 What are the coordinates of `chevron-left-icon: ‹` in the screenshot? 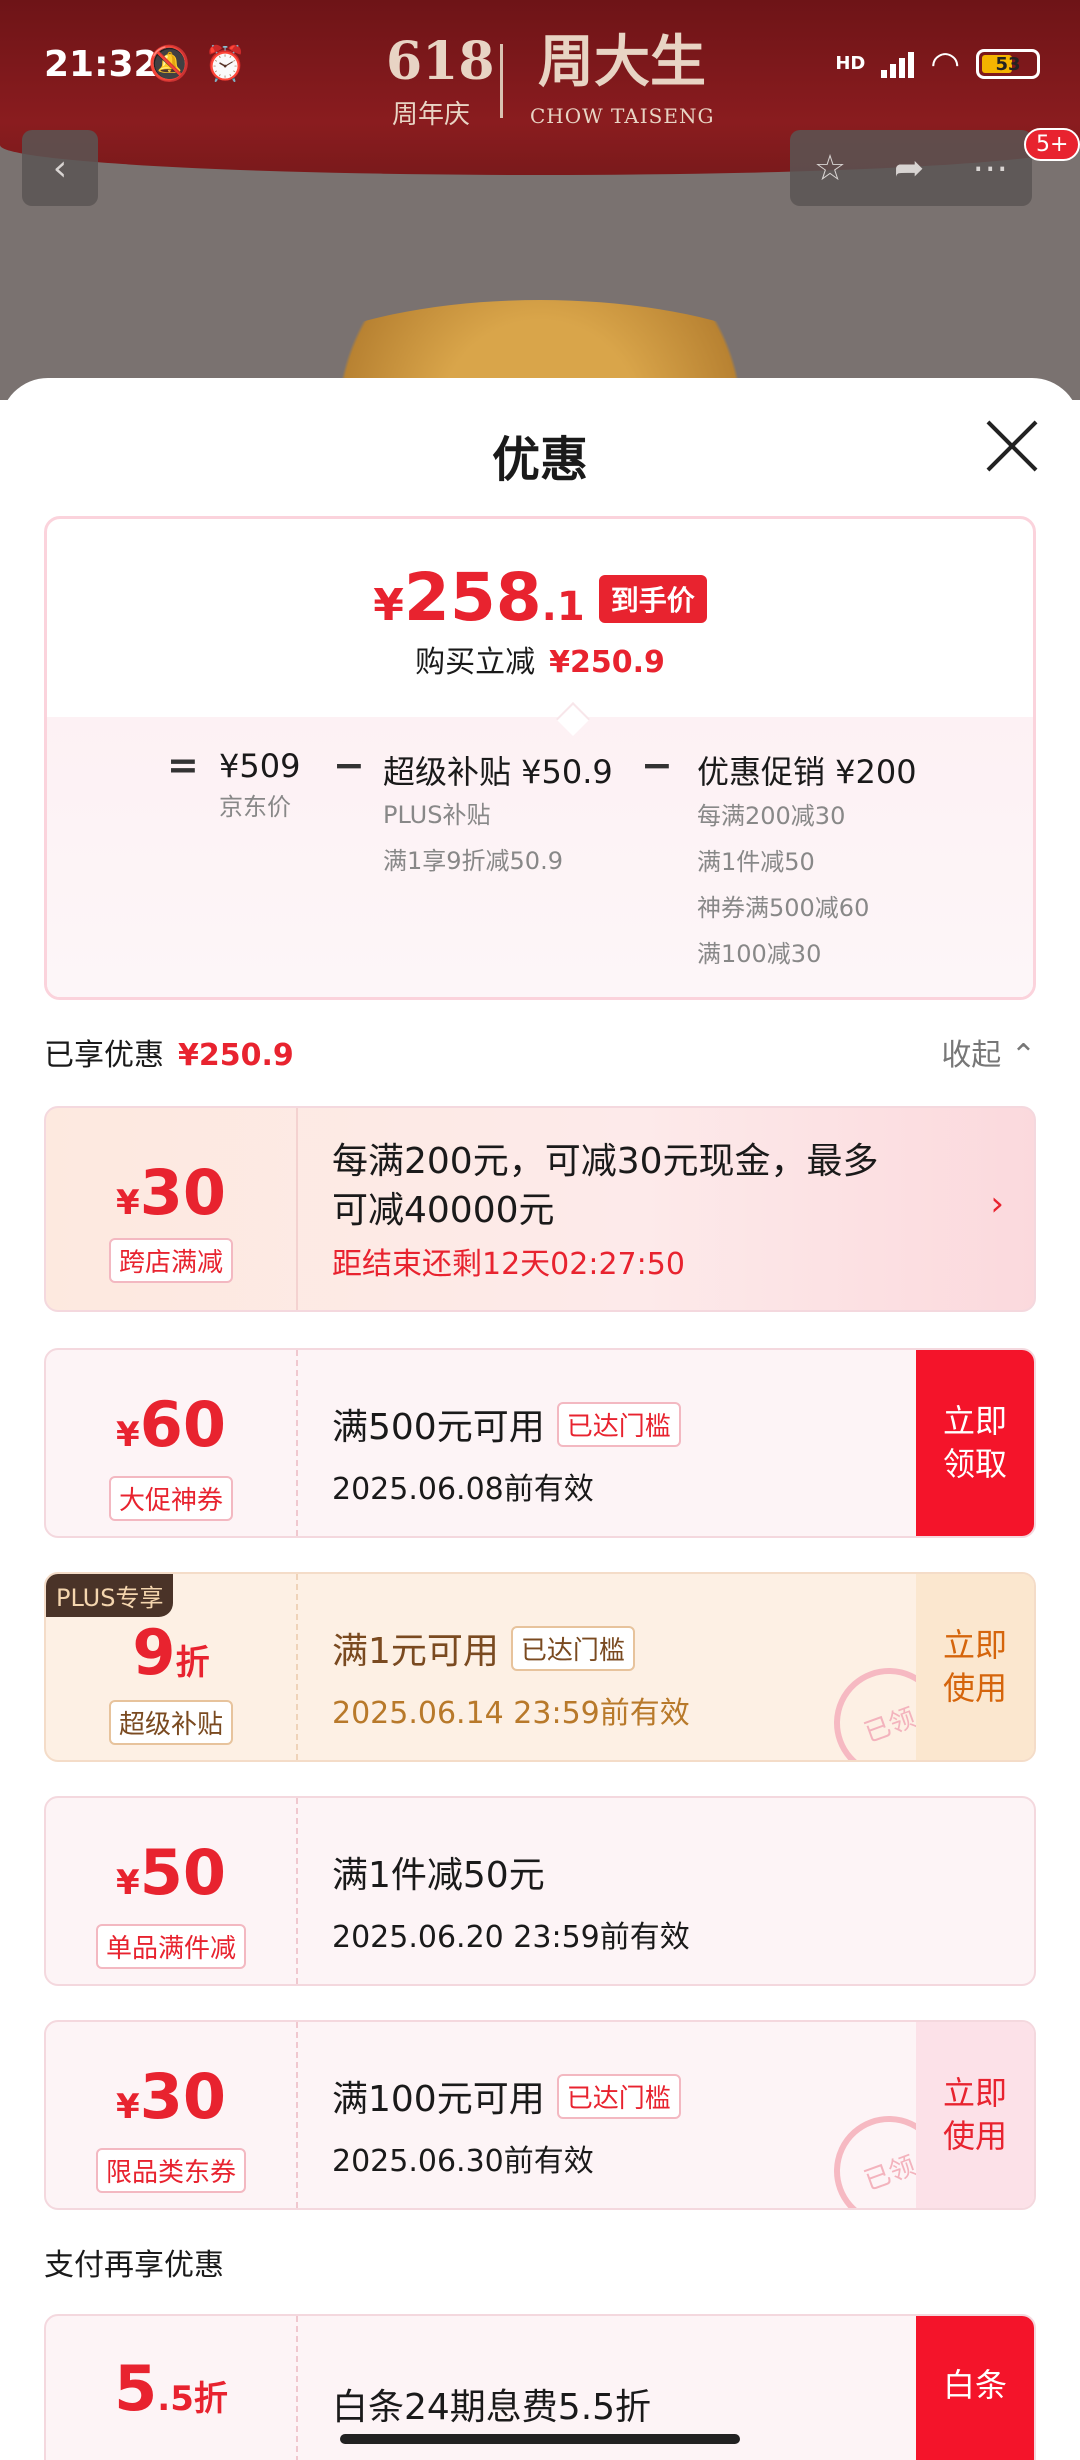 It's located at (60, 168).